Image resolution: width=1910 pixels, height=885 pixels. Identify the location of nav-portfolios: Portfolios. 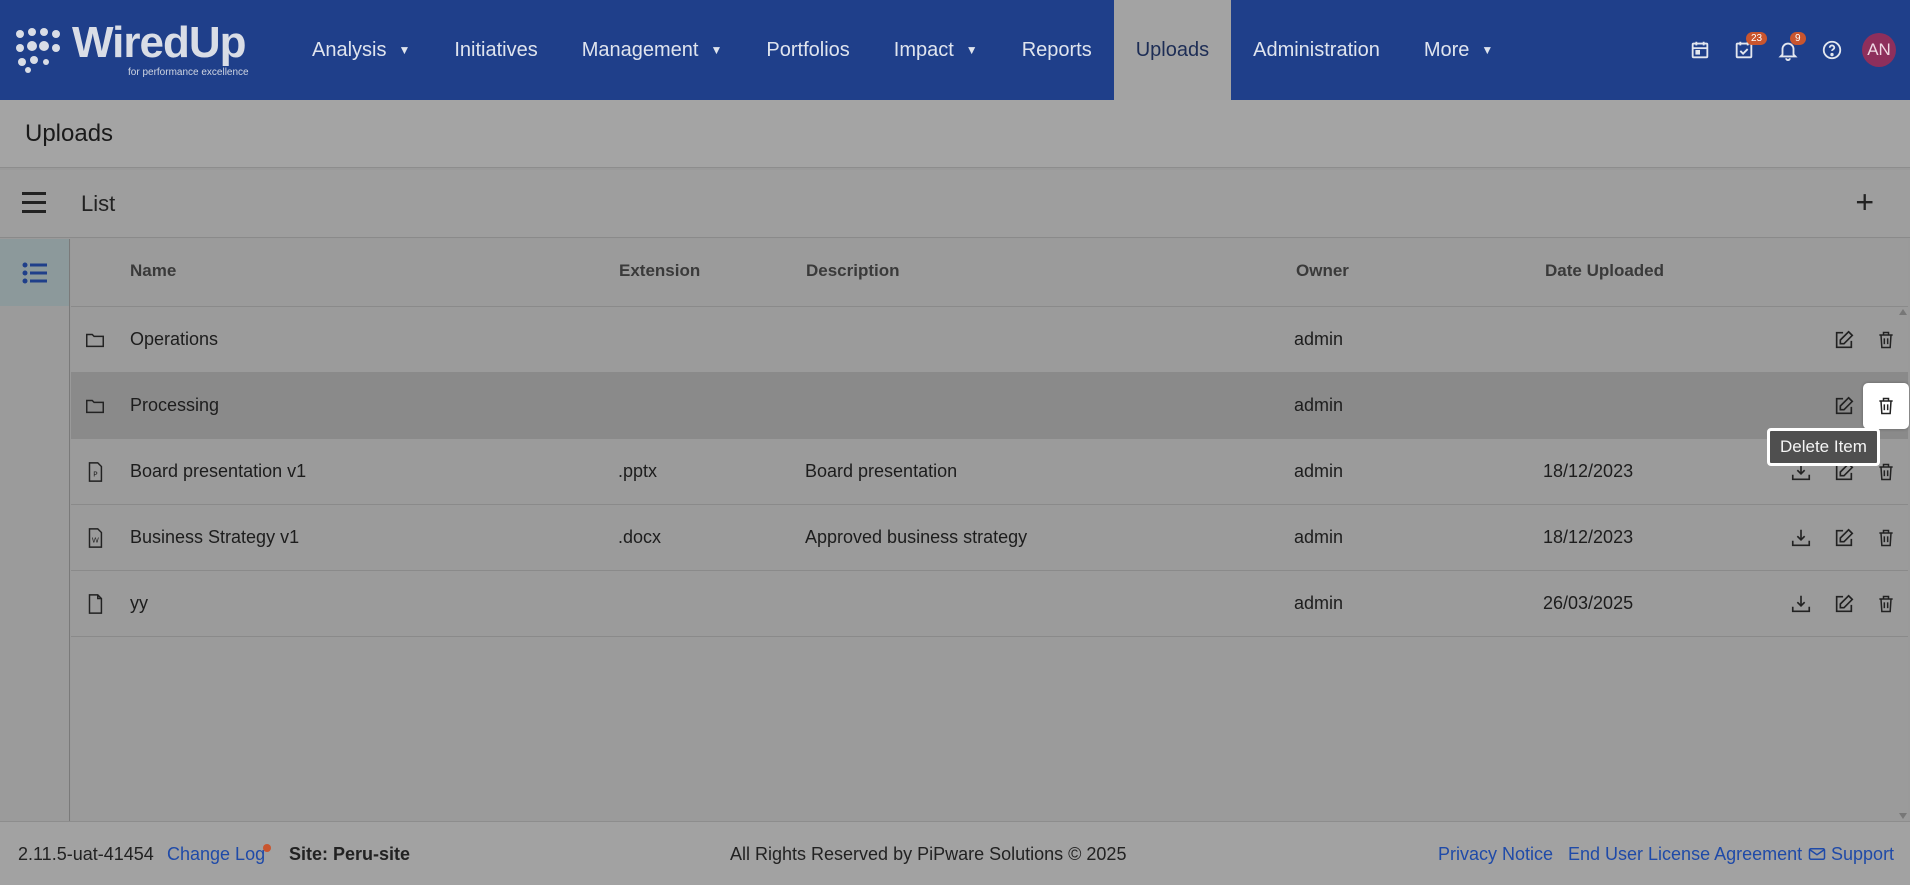
(807, 50).